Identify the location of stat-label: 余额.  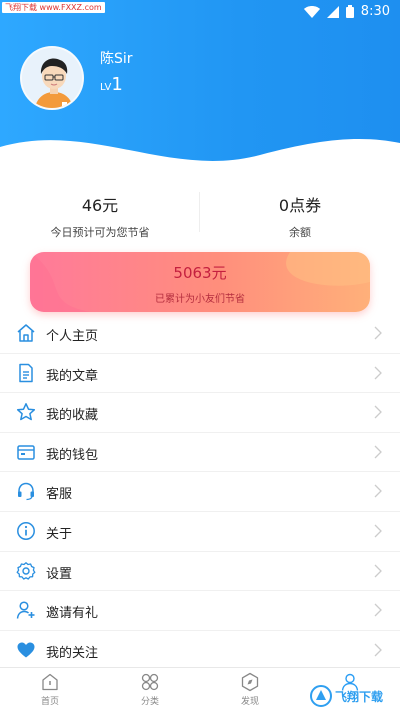
(300, 232).